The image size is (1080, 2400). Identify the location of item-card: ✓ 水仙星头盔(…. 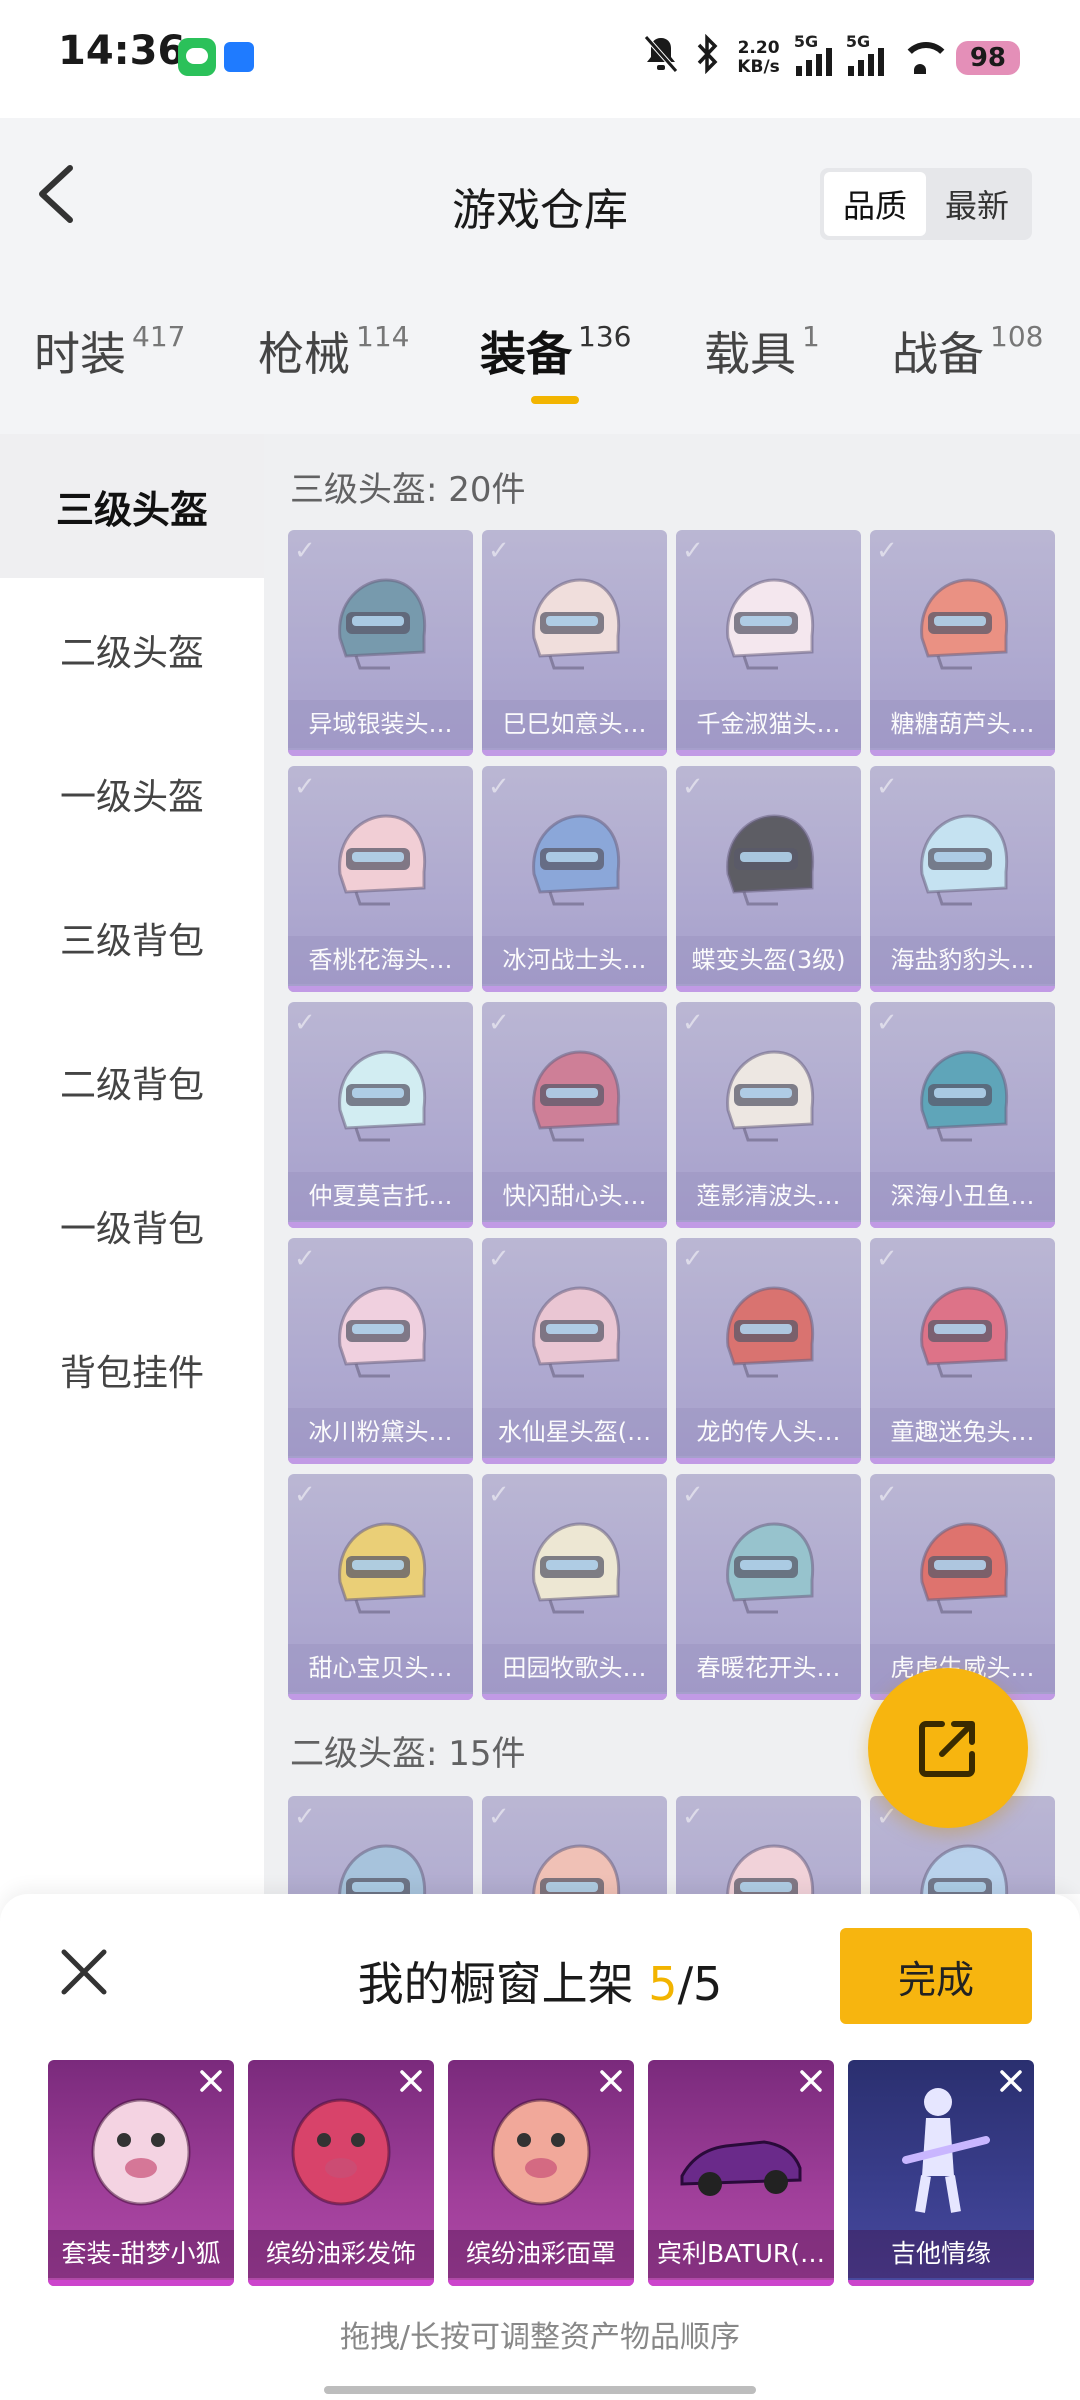
(574, 1351).